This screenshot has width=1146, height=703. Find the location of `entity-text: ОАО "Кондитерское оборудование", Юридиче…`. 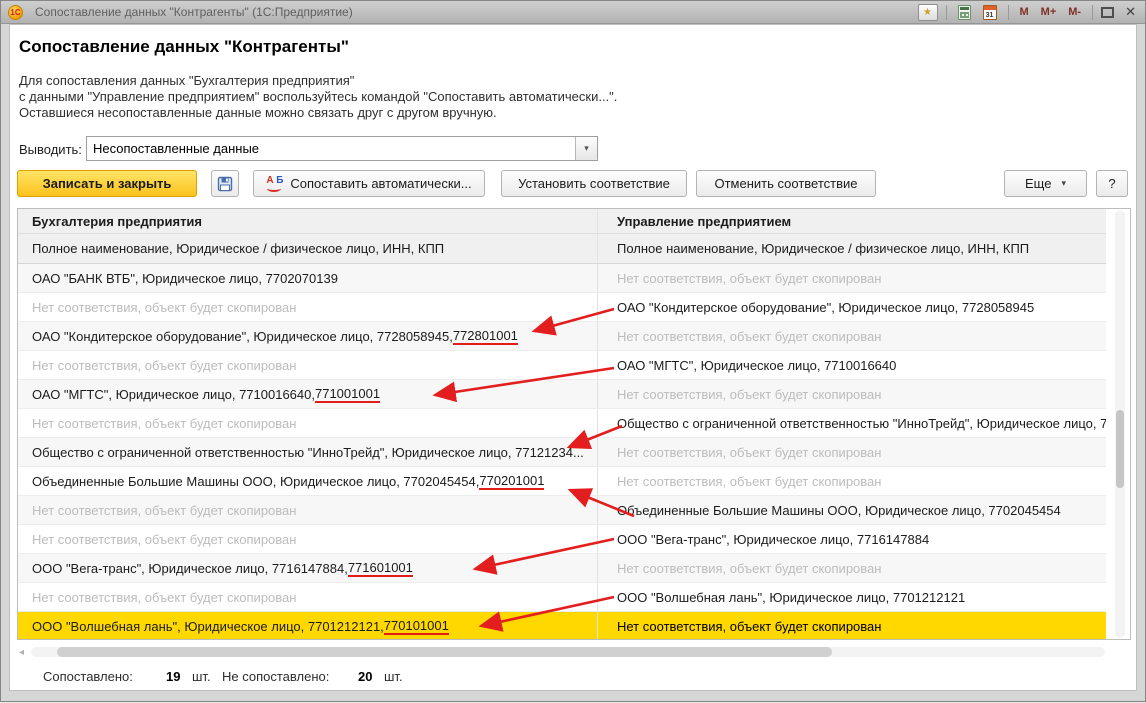

entity-text: ОАО "Кондитерское оборудование", Юридиче… is located at coordinates (242, 336).